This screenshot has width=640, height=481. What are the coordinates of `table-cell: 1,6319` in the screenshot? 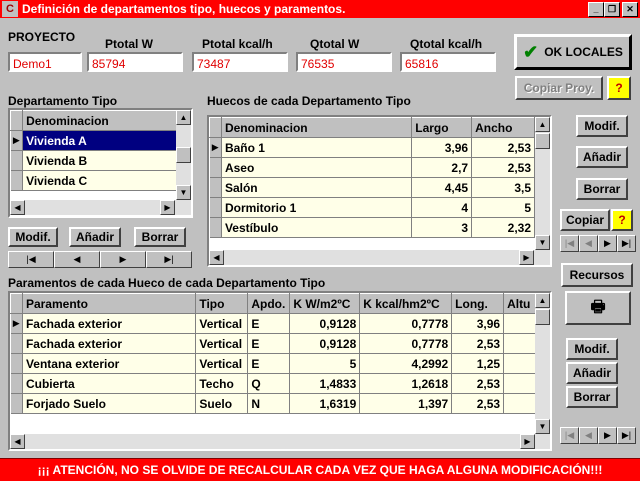 It's located at (325, 403).